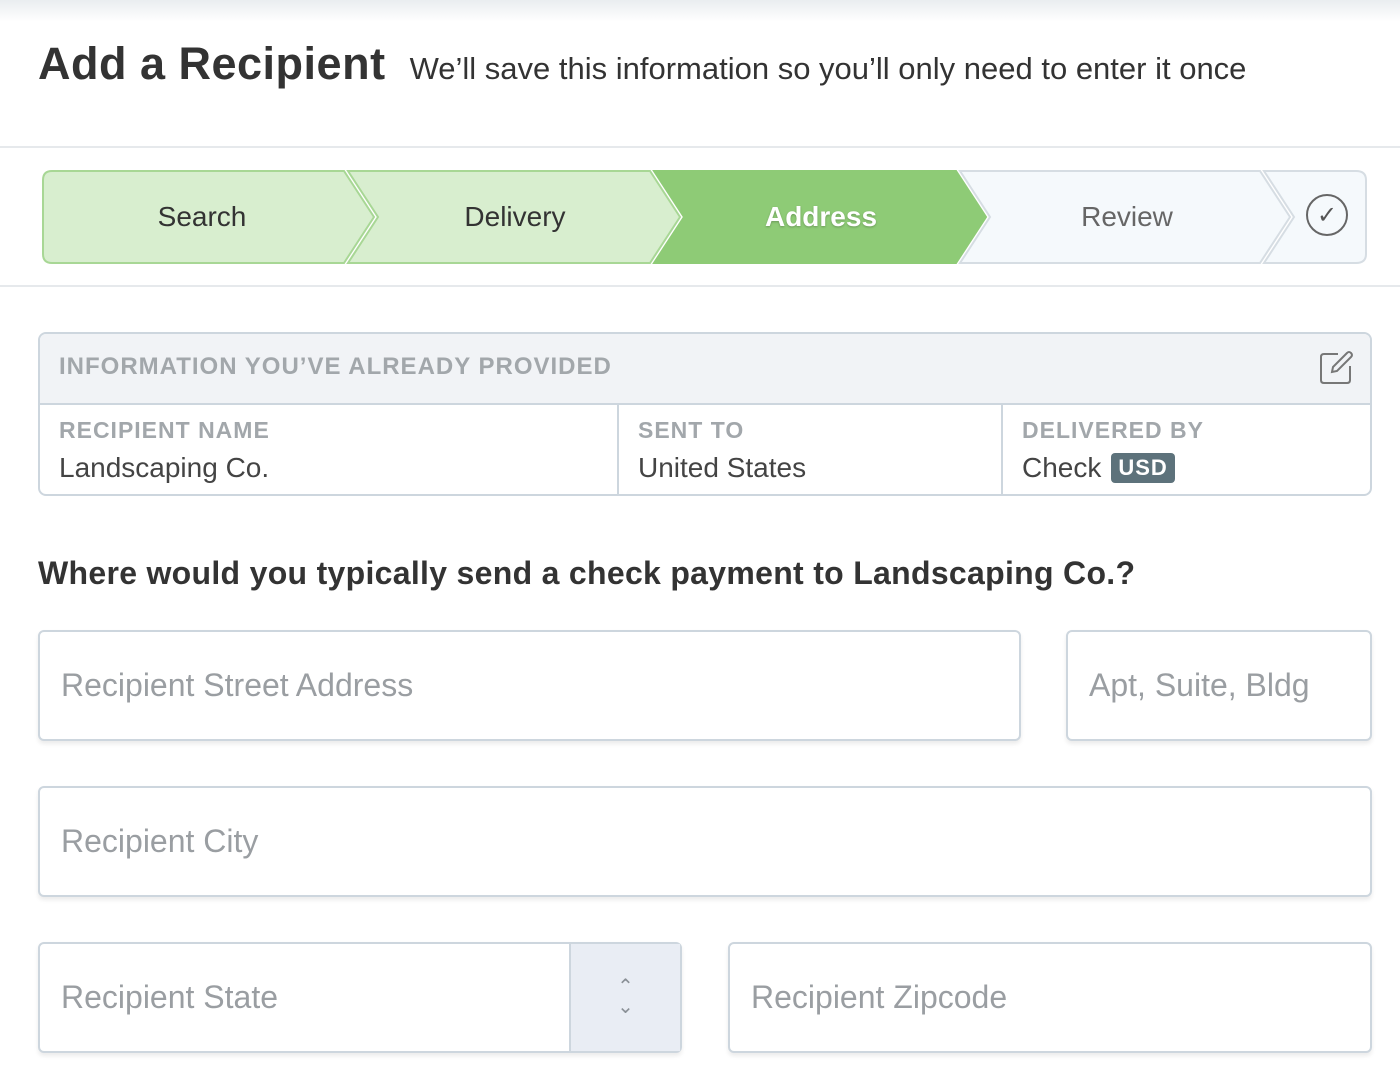 This screenshot has width=1400, height=1088. What do you see at coordinates (821, 217) in the screenshot?
I see `step-address: Address` at bounding box center [821, 217].